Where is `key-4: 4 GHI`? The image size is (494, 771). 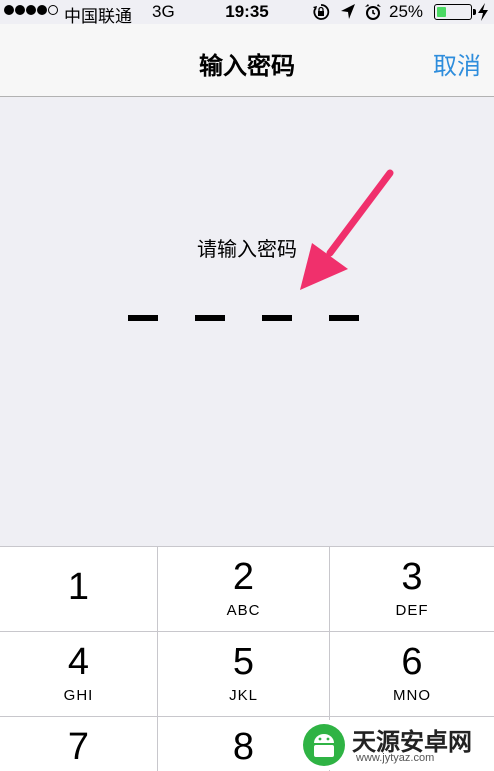 key-4: 4 GHI is located at coordinates (79, 674).